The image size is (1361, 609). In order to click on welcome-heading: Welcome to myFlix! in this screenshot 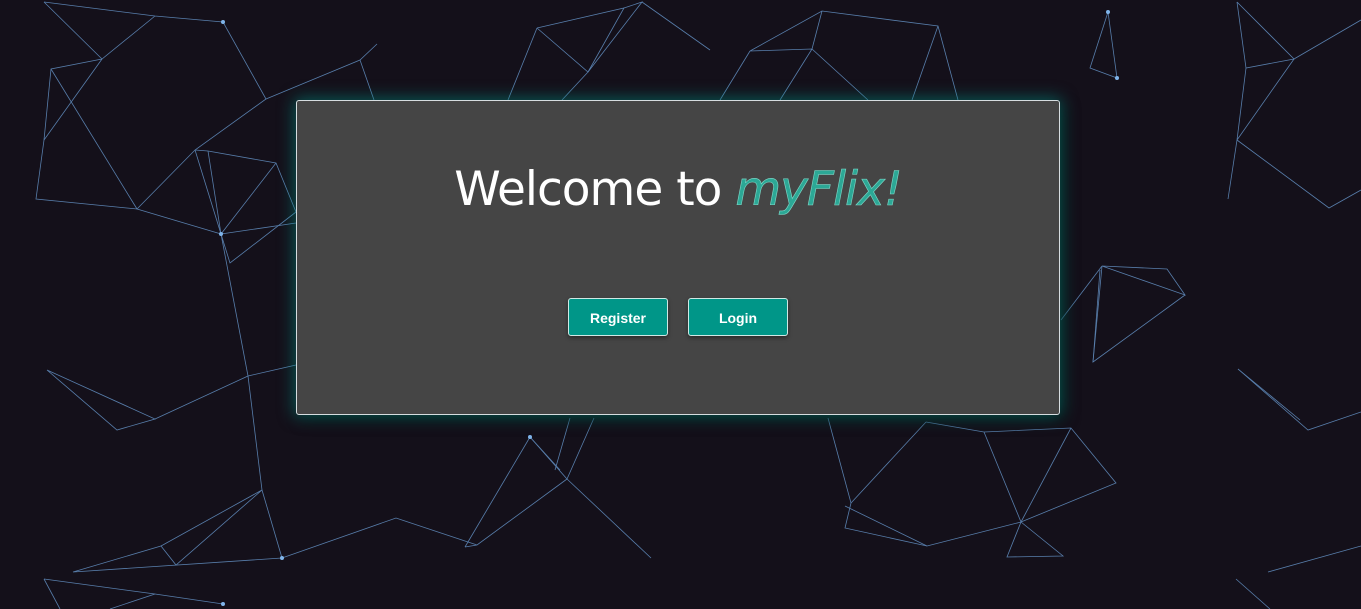, I will do `click(678, 189)`.